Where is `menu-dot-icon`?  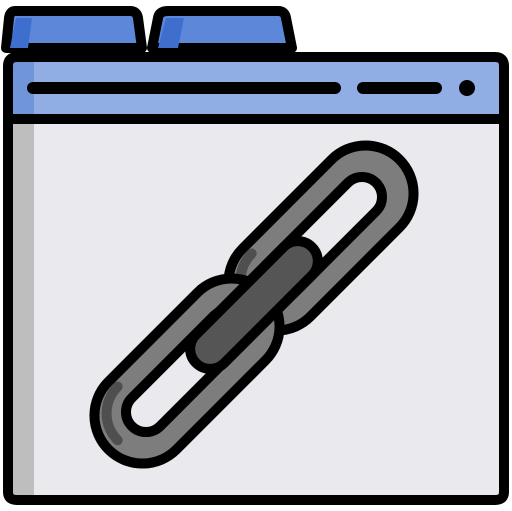 menu-dot-icon is located at coordinates (467, 88).